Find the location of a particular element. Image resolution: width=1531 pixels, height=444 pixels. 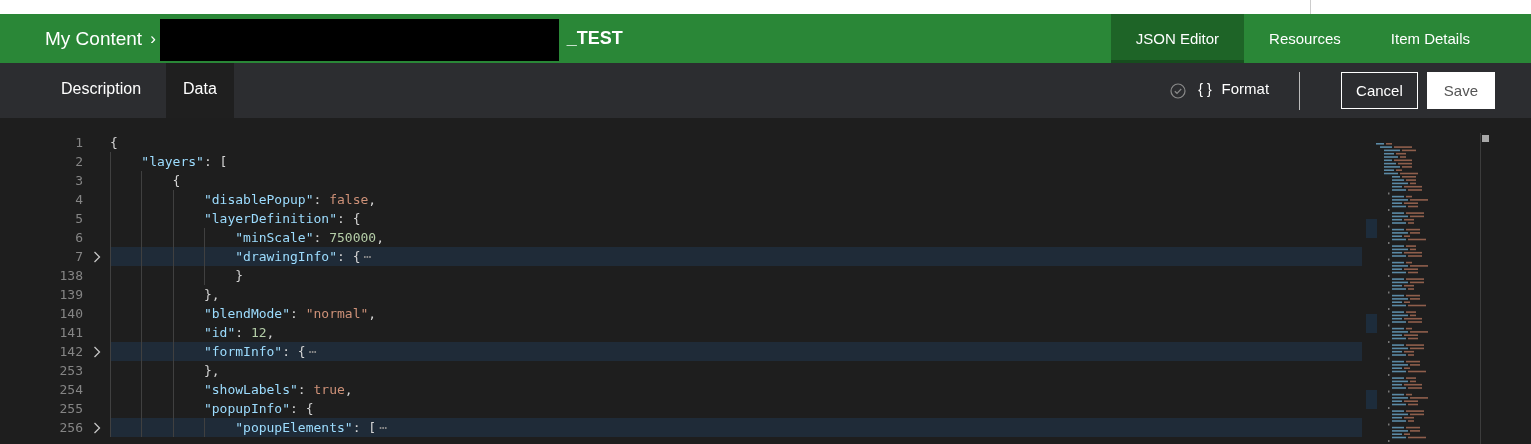

line-number: 4 is located at coordinates (78, 199).